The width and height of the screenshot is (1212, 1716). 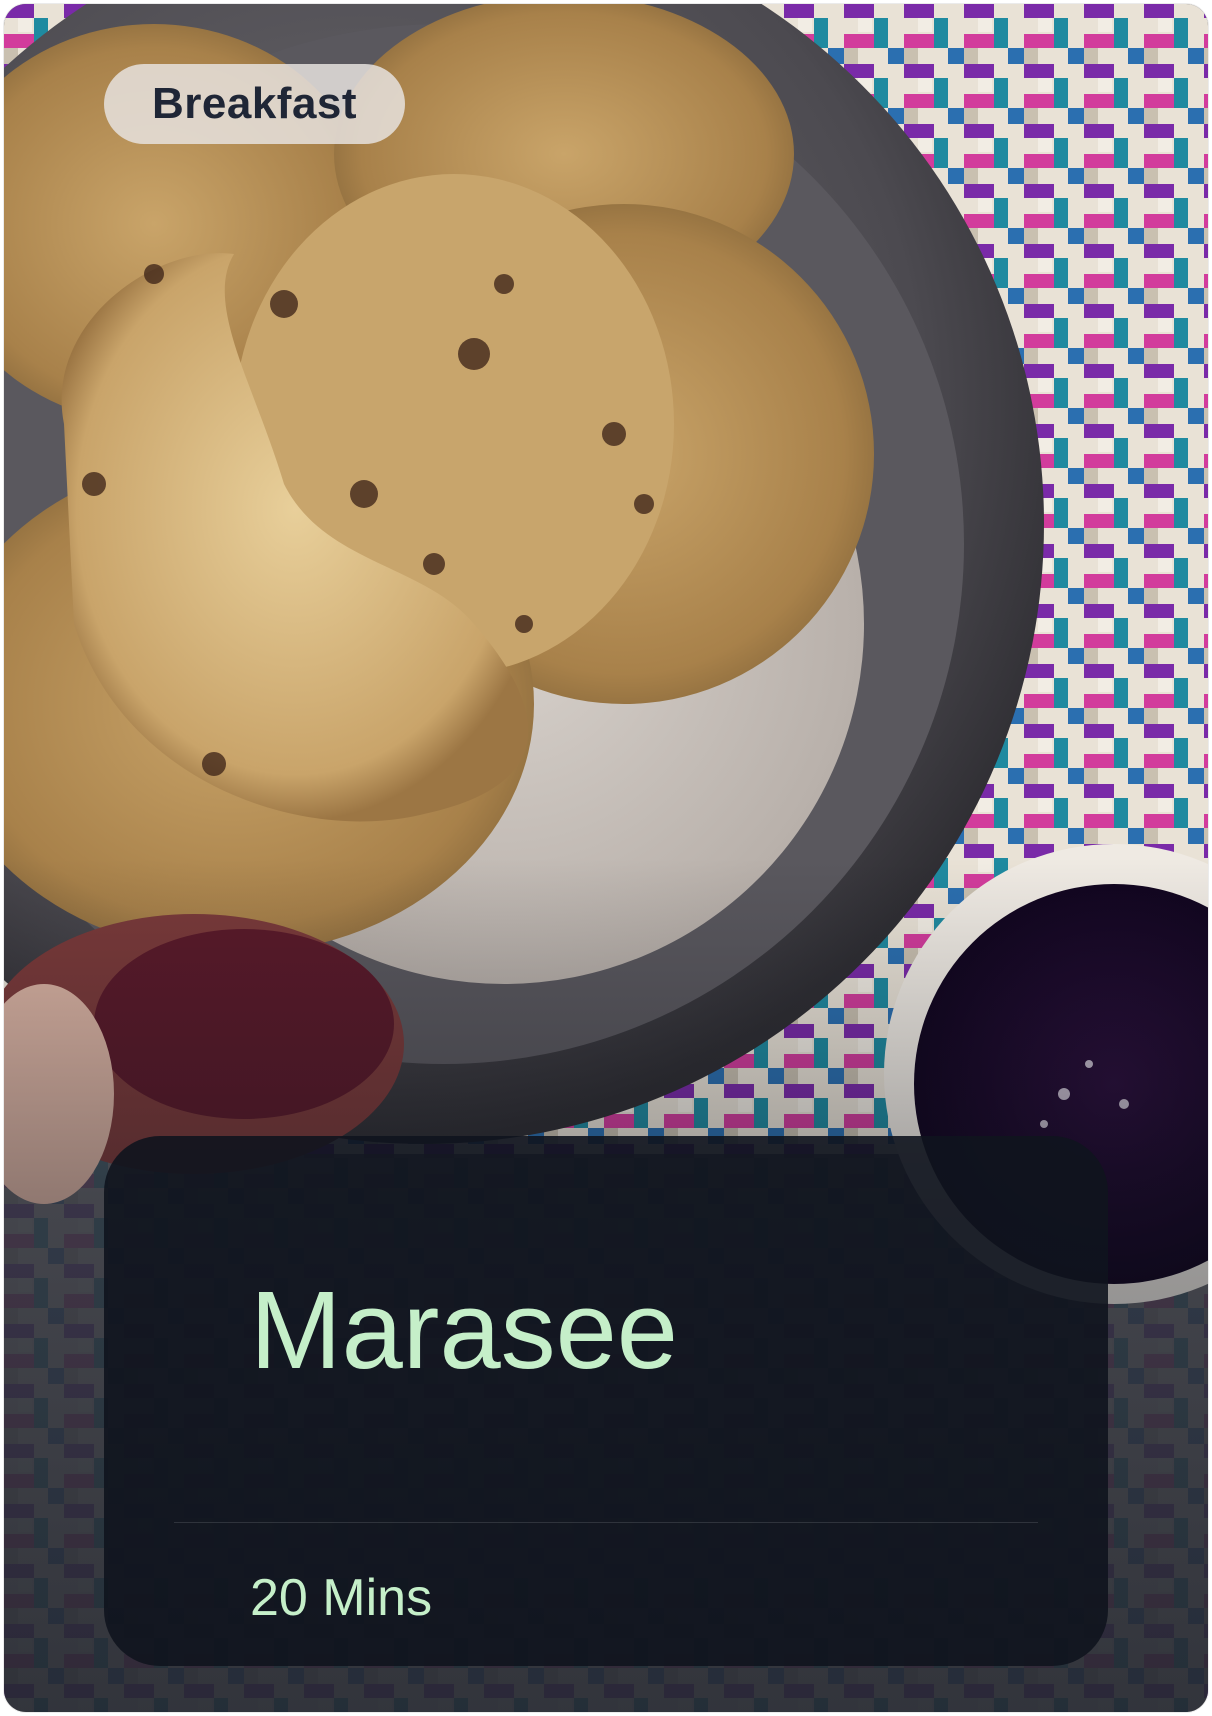 I want to click on divider, so click(x=606, y=1522).